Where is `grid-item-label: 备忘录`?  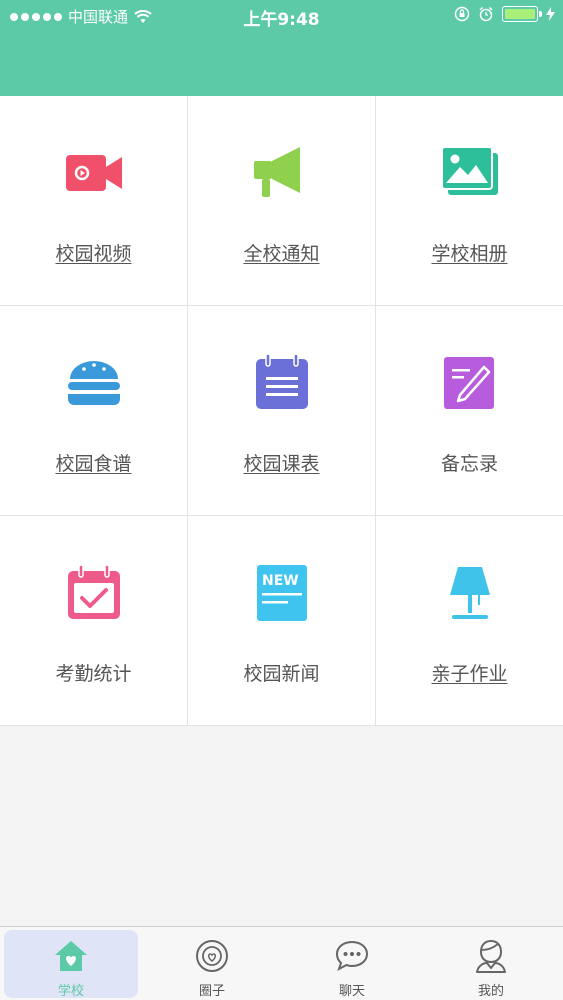 grid-item-label: 备忘录 is located at coordinates (469, 464).